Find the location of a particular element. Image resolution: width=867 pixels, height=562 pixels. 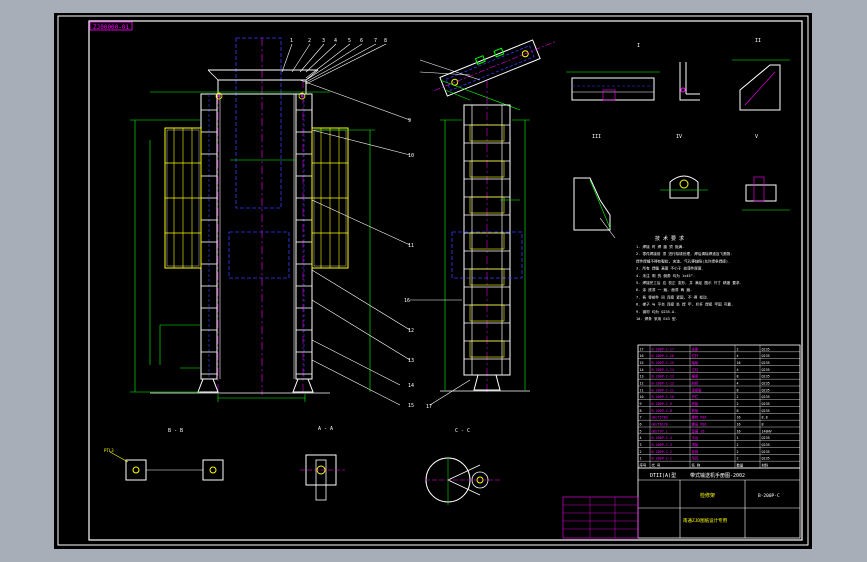

parts-cell: 17 is located at coordinates (642, 349).